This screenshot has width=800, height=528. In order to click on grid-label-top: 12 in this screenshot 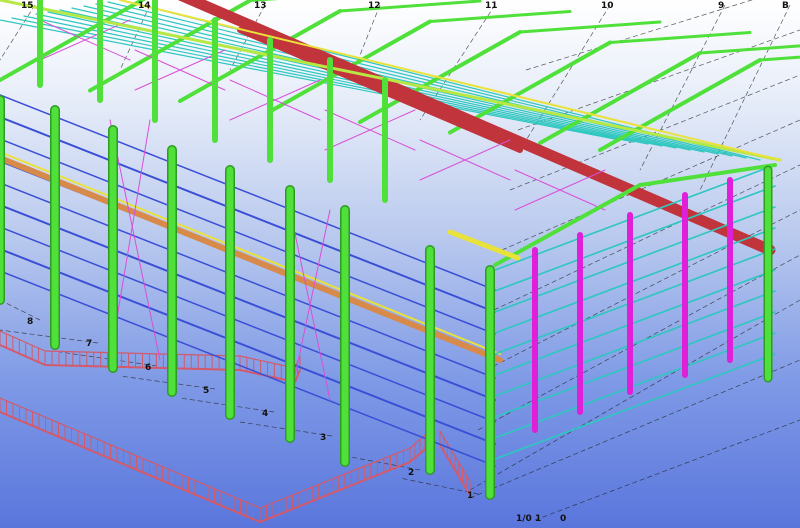, I will do `click(374, 6)`.